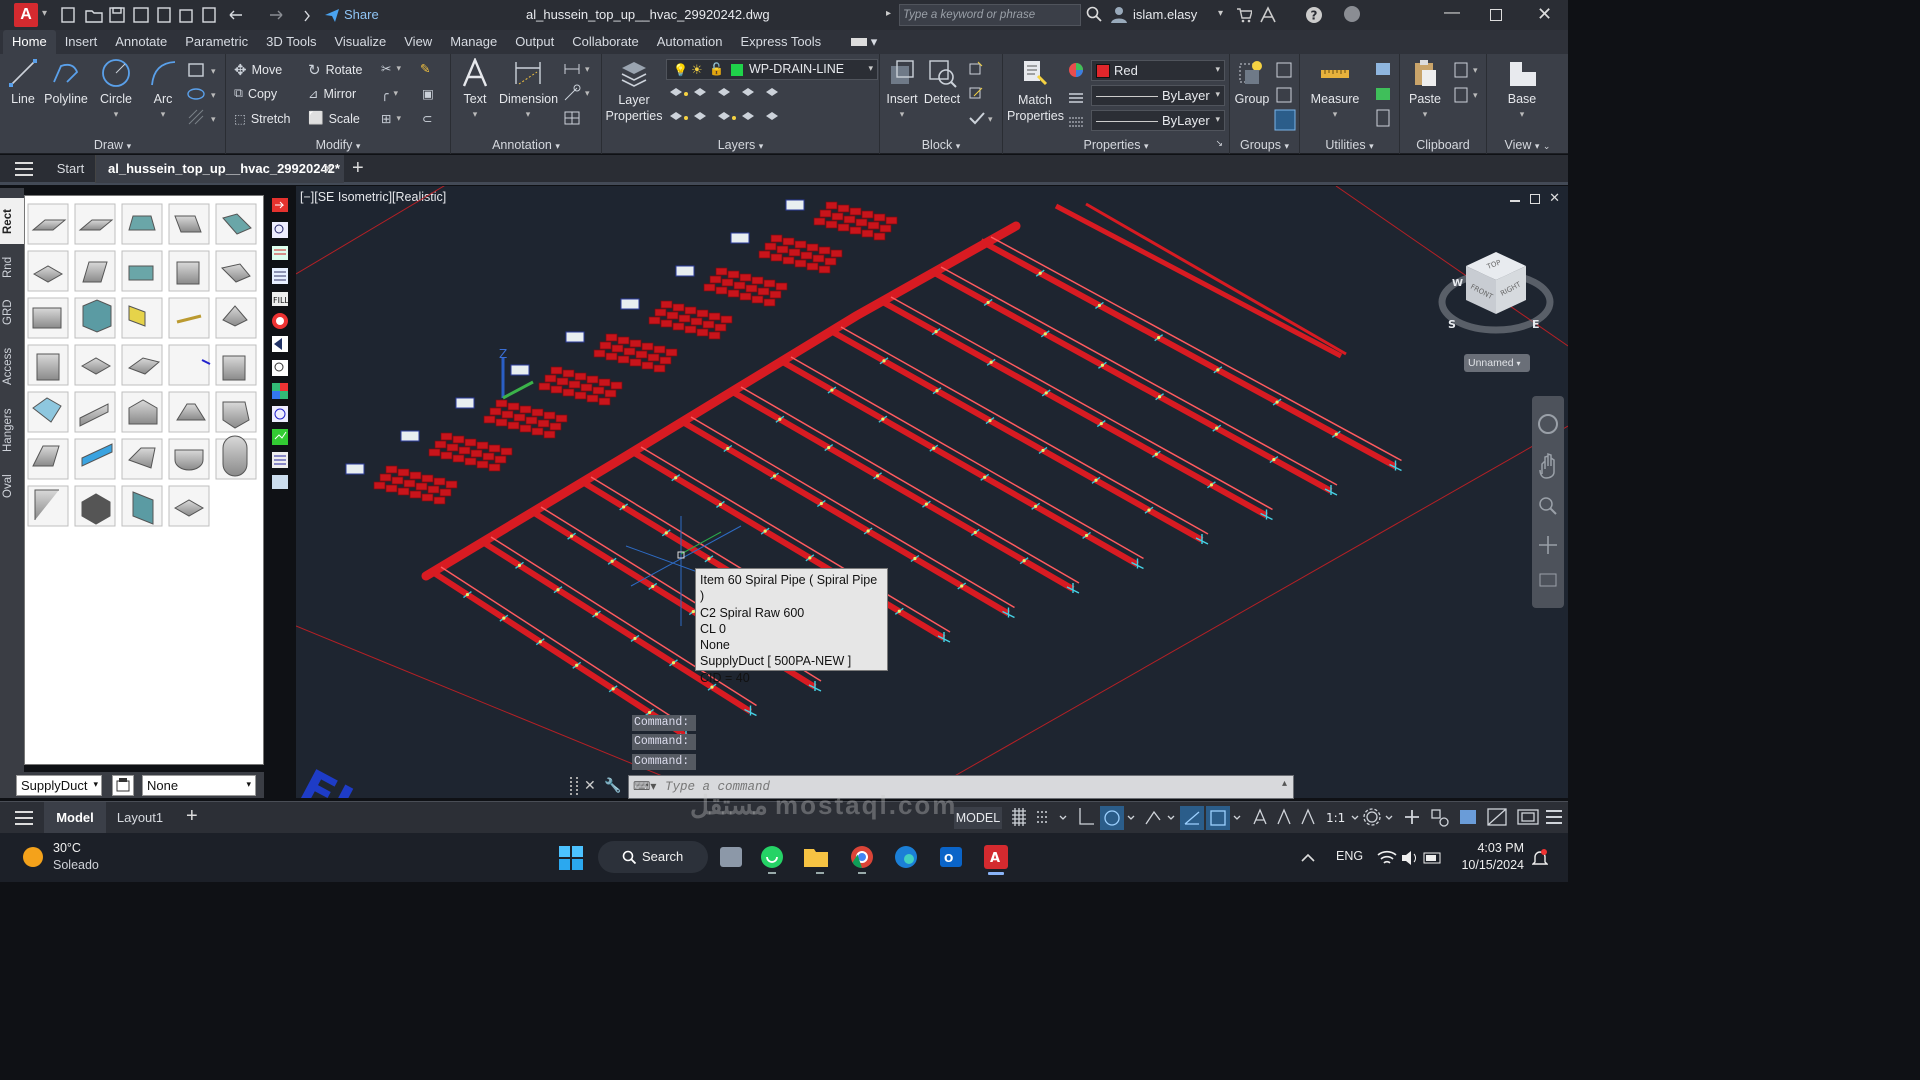 The height and width of the screenshot is (1080, 1920). What do you see at coordinates (1314, 15) in the screenshot?
I see `help-icon: ?` at bounding box center [1314, 15].